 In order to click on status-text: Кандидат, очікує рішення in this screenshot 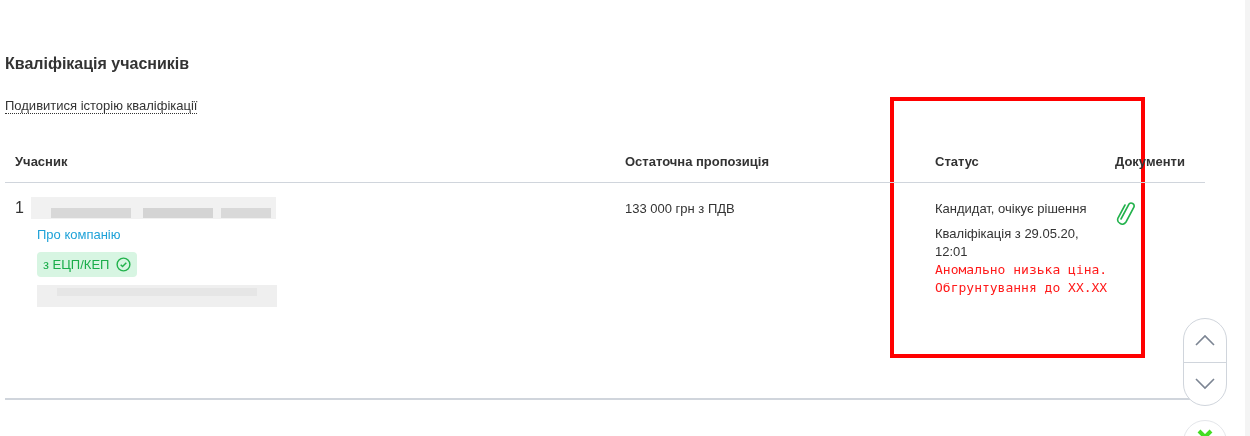, I will do `click(1011, 208)`.